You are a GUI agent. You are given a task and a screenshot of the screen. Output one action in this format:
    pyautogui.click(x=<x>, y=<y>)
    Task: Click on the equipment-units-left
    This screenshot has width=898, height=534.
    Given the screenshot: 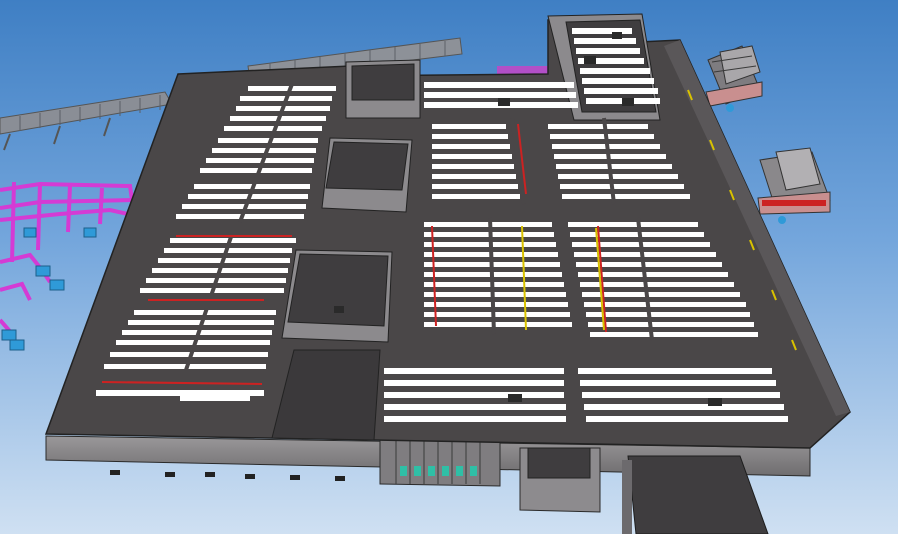 What is the action you would take?
    pyautogui.click(x=49, y=289)
    